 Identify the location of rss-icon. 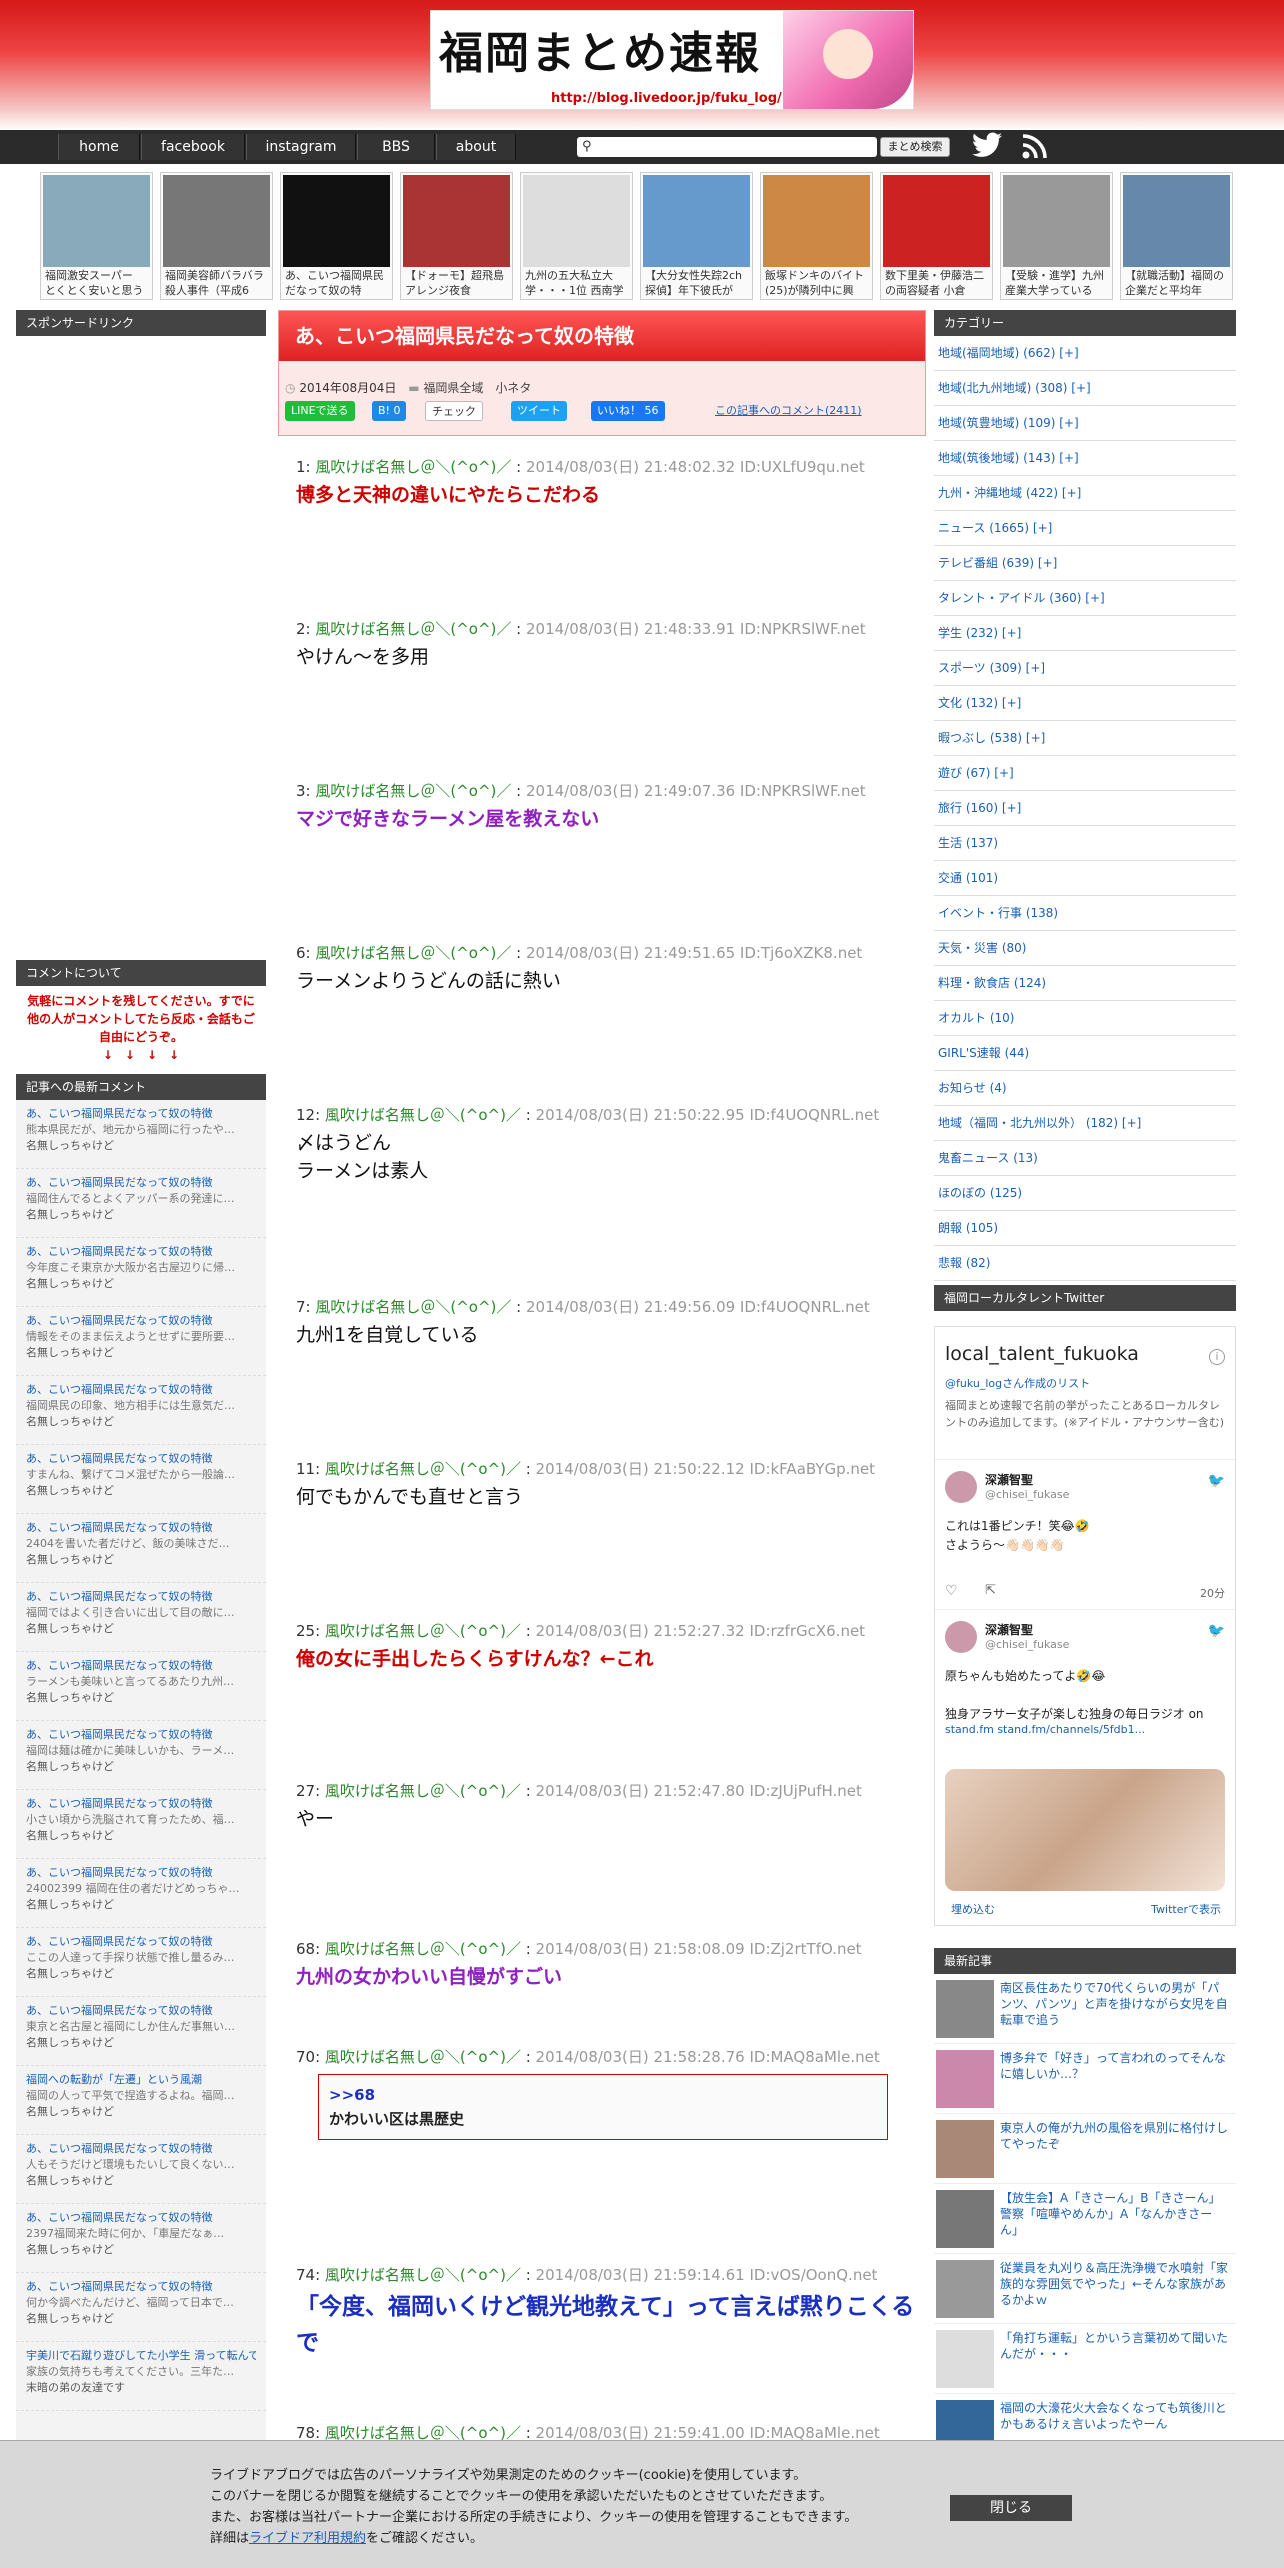
(1035, 146).